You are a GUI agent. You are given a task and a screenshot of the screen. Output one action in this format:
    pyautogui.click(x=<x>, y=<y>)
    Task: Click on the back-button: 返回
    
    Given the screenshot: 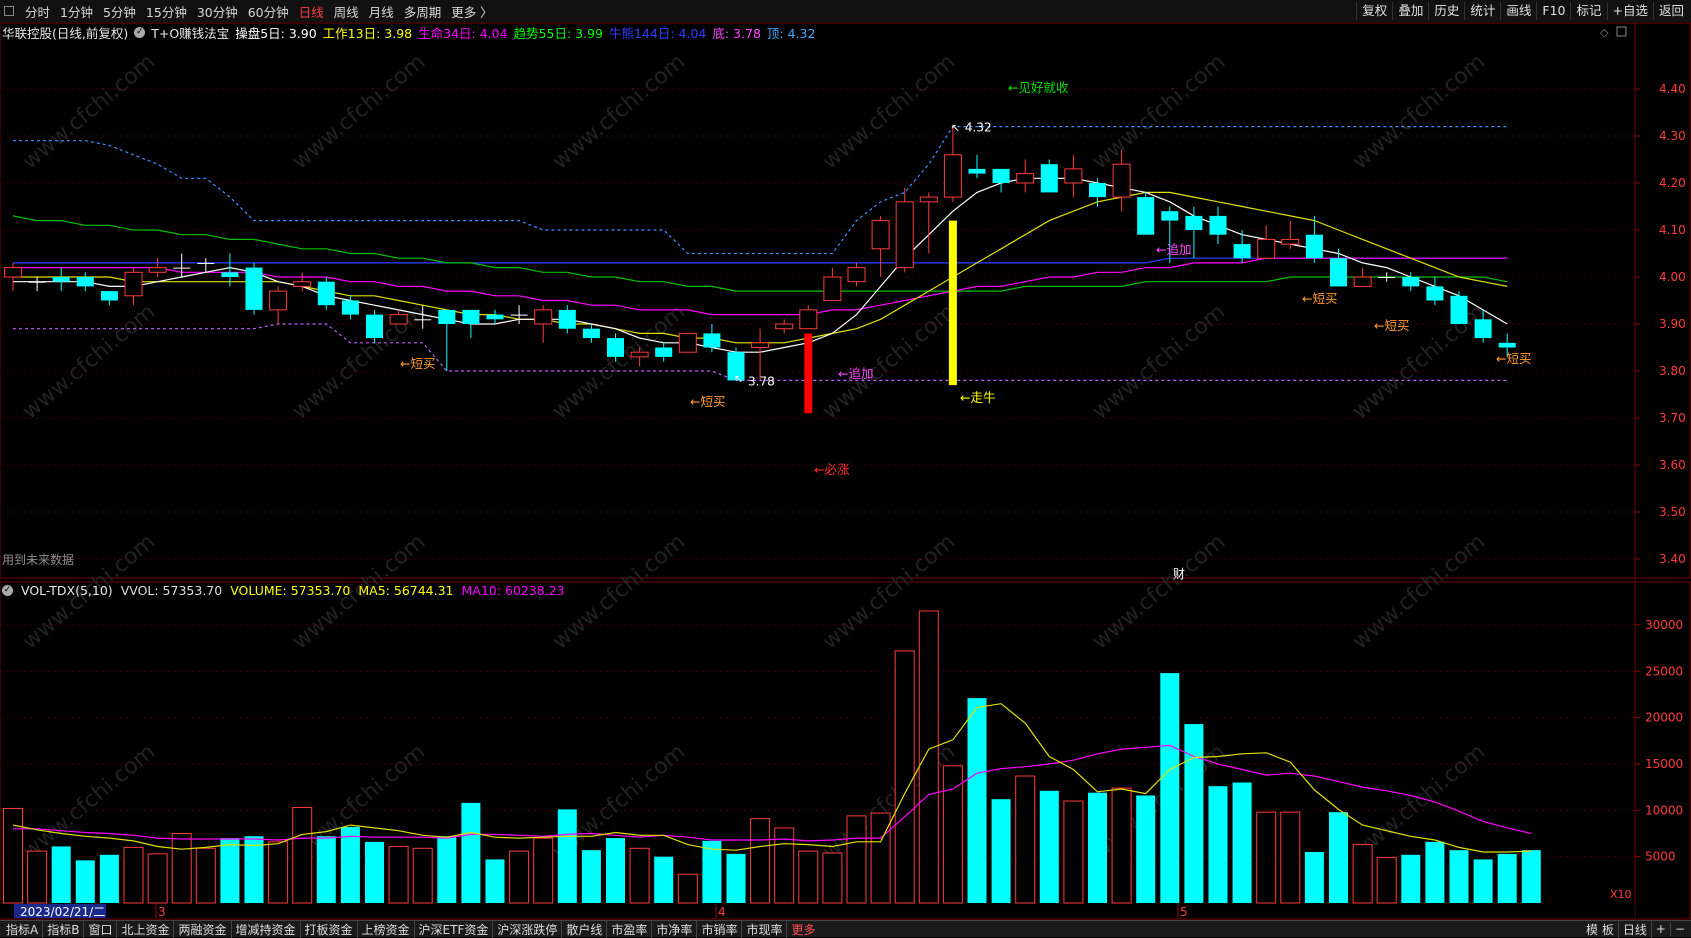 What is the action you would take?
    pyautogui.click(x=1670, y=11)
    